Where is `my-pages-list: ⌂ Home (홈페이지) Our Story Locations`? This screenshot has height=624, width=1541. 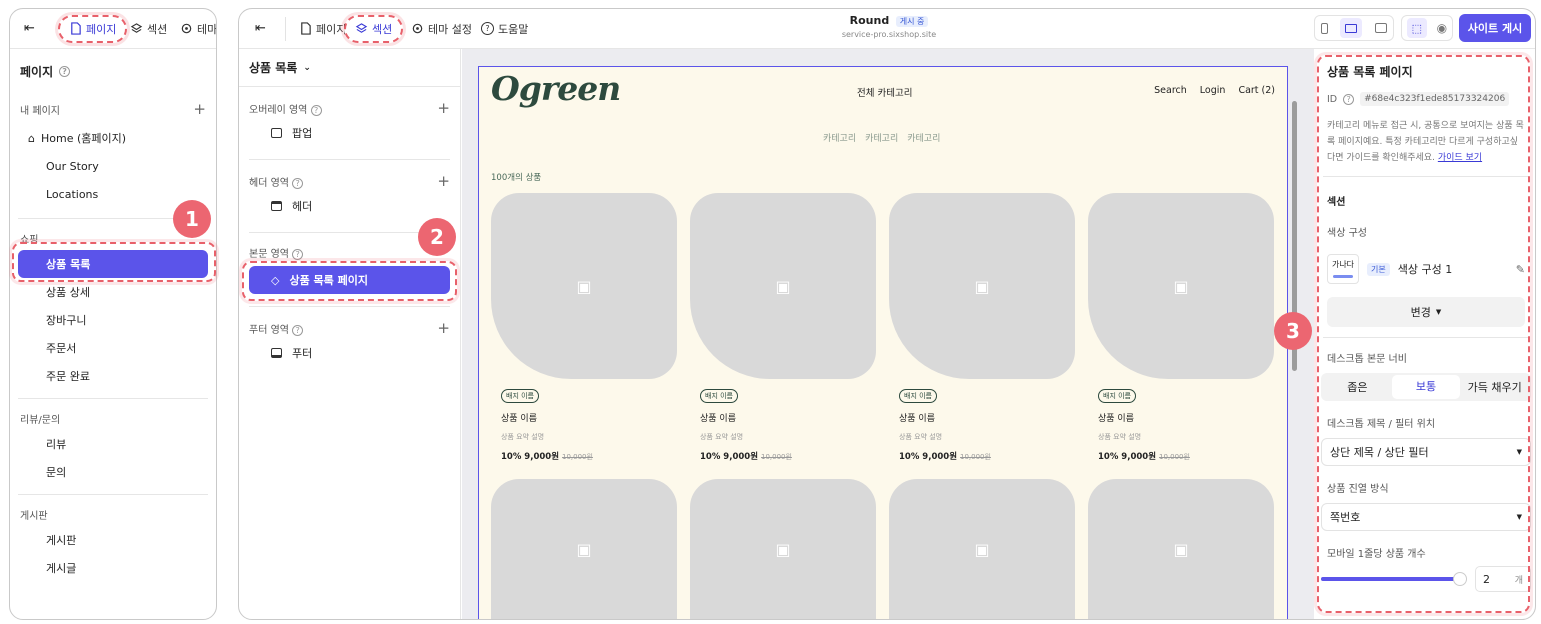 my-pages-list: ⌂ Home (홈페이지) Our Story Locations is located at coordinates (113, 163).